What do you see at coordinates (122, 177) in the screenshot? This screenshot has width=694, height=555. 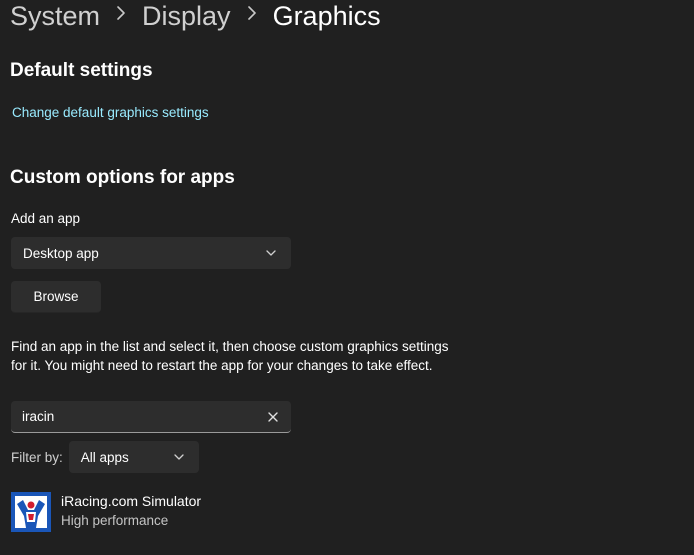 I see `custom-options-heading: Custom options for apps` at bounding box center [122, 177].